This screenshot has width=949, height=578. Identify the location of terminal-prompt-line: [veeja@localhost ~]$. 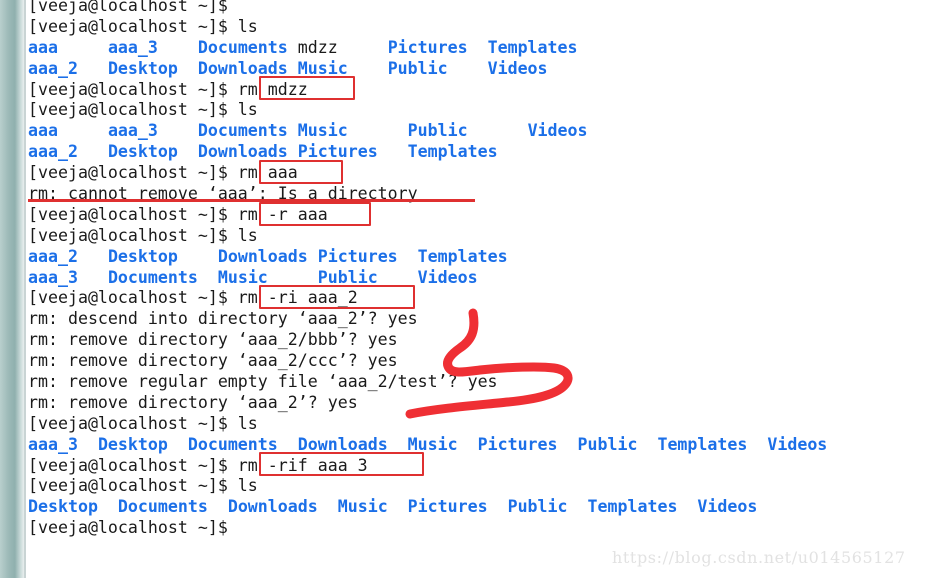
(488, 528).